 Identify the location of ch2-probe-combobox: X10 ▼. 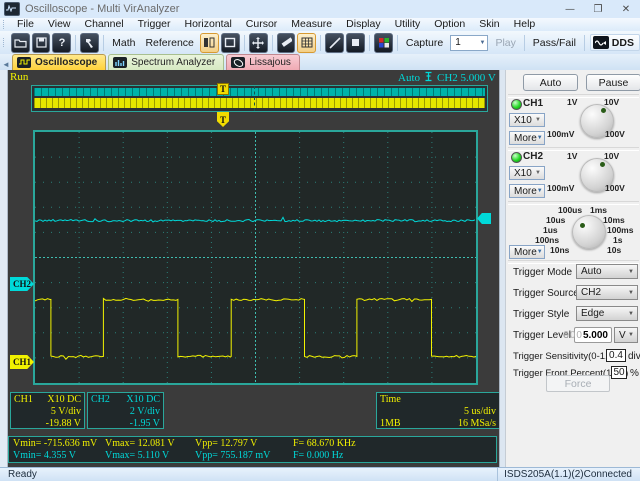
(527, 173).